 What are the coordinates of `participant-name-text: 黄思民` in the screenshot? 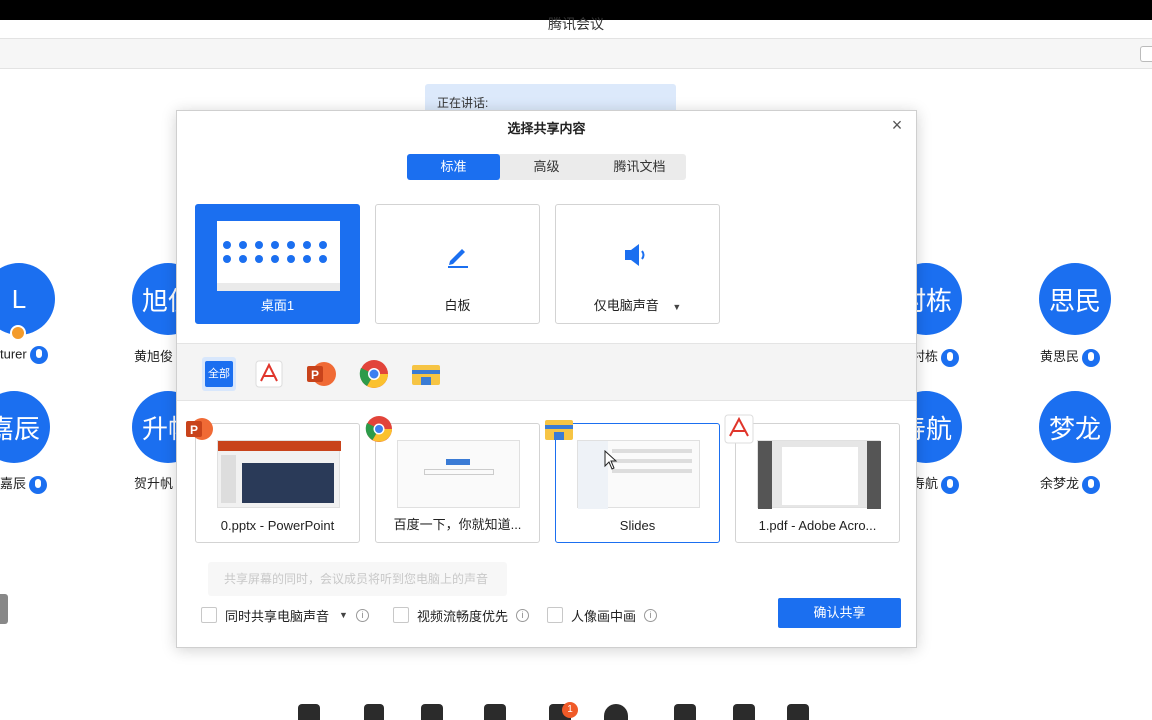 It's located at (1060, 356).